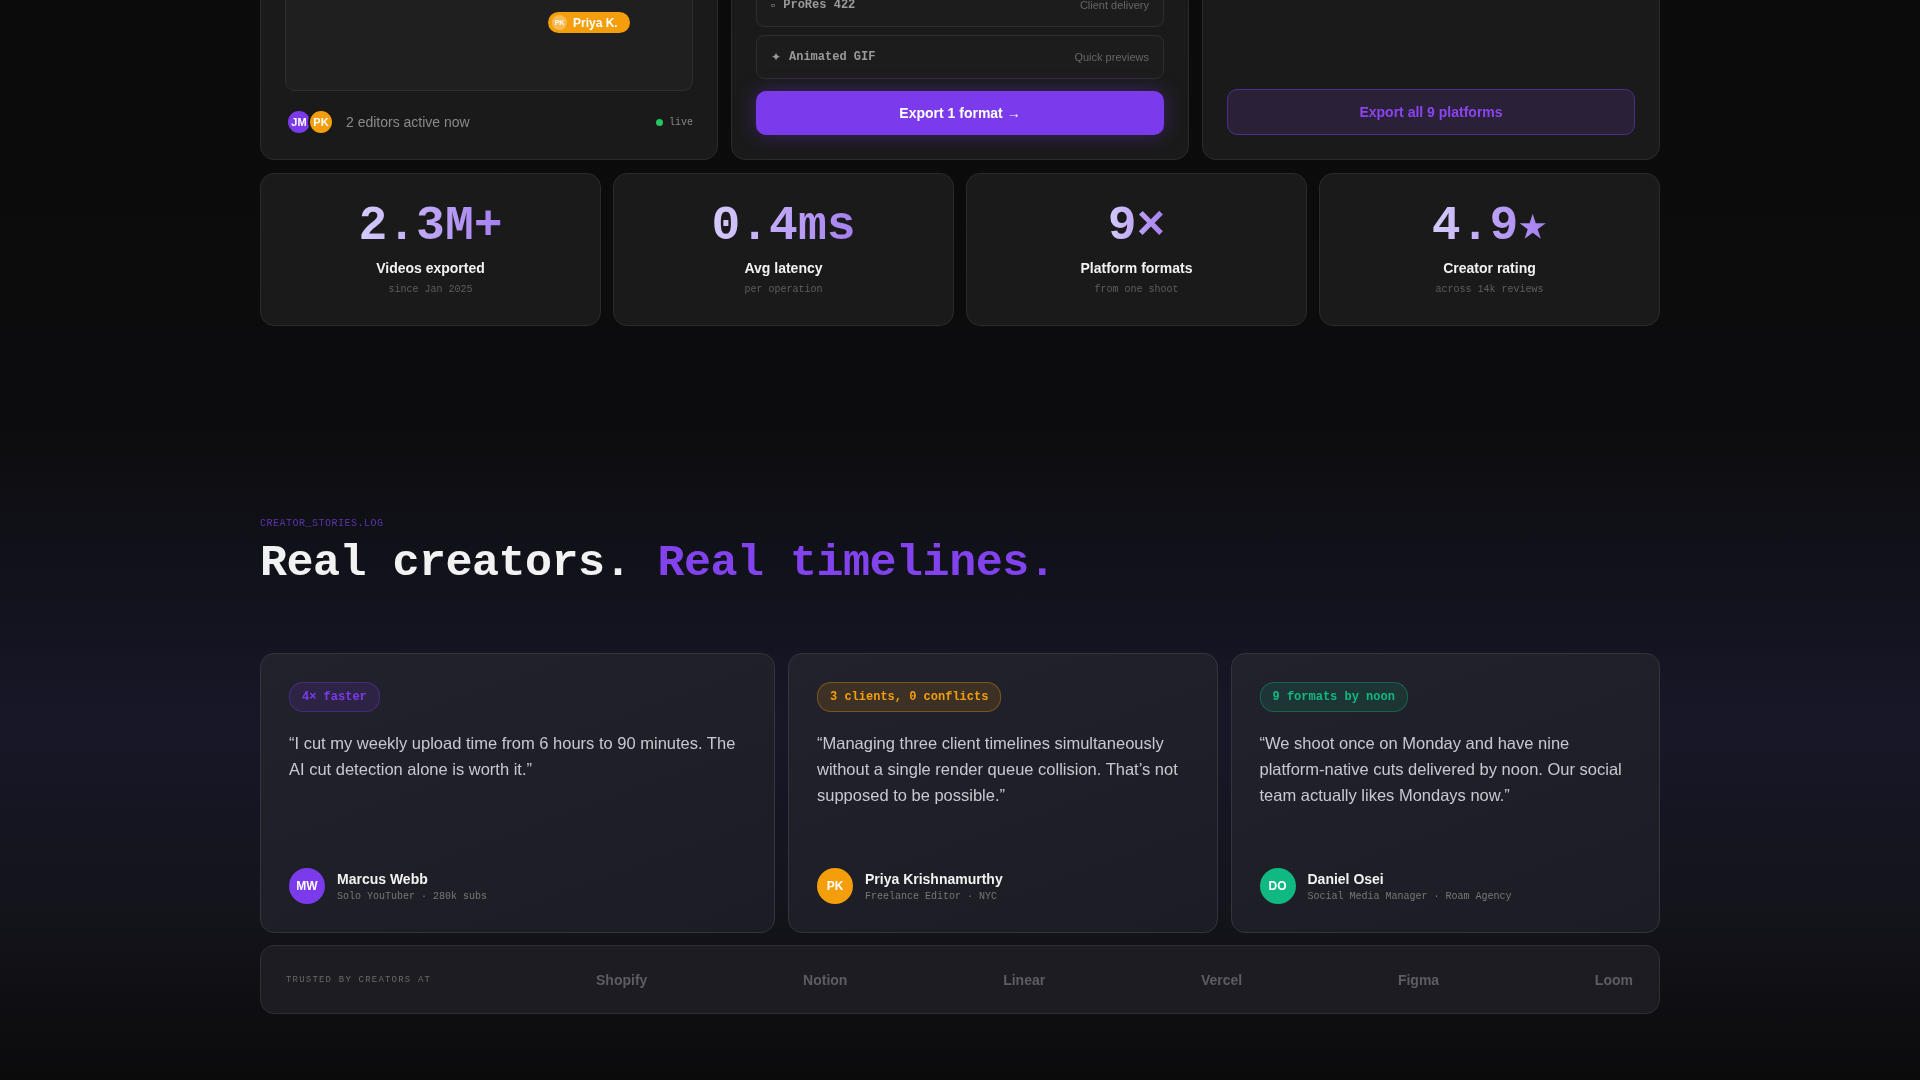  I want to click on format-note: Quick previews, so click(1111, 57).